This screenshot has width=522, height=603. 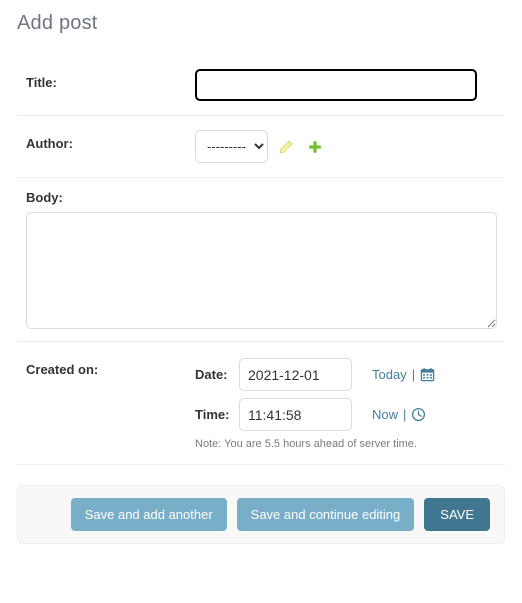 I want to click on field-created-on: Date: Today |, so click(x=350, y=403).